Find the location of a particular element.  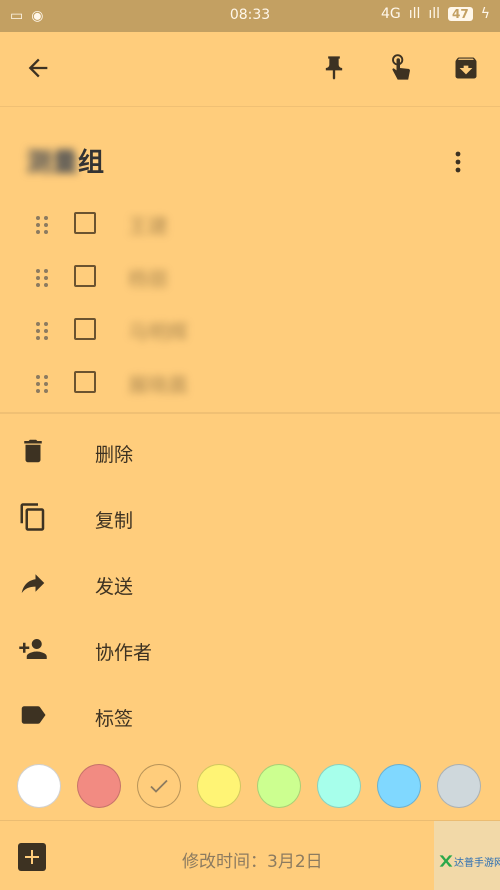

check-icon is located at coordinates (159, 786).